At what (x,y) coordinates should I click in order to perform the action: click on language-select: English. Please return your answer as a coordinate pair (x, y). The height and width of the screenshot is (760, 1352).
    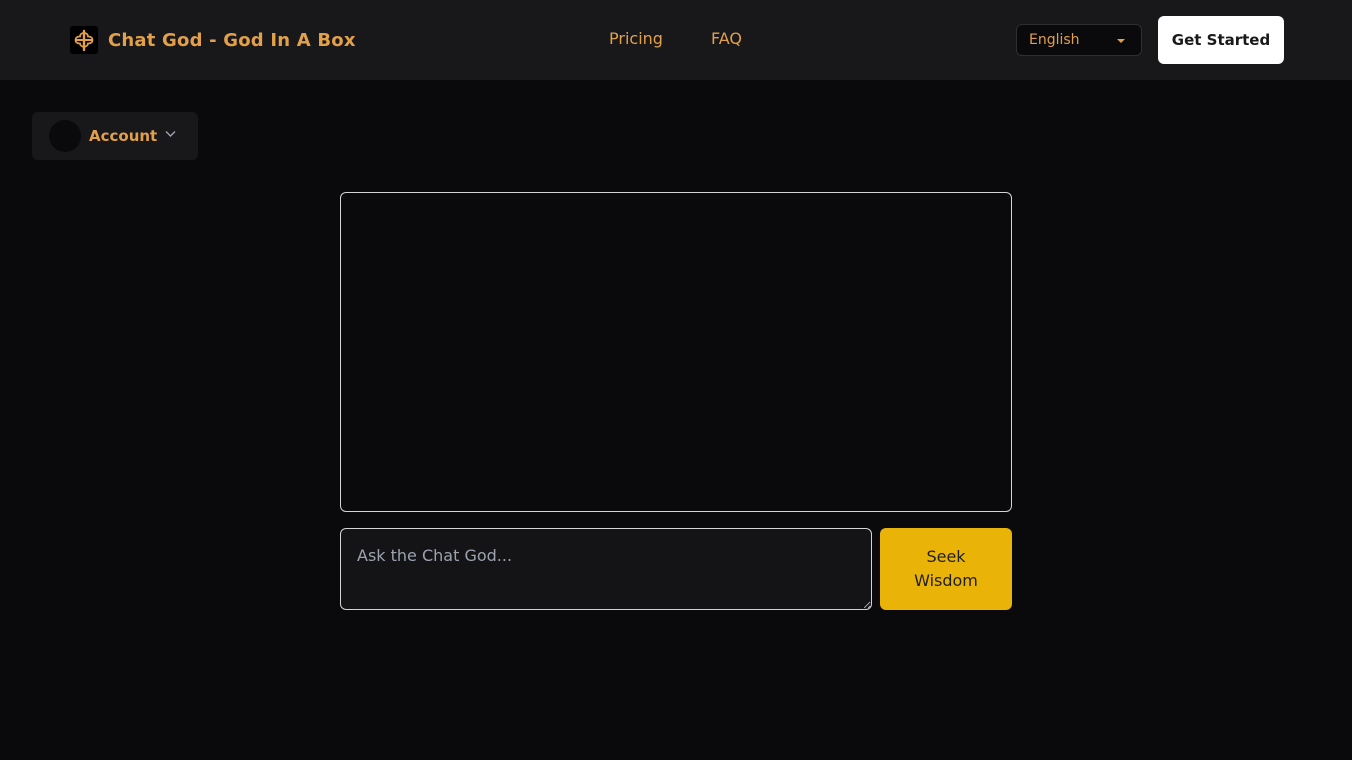
    Looking at the image, I should click on (1079, 40).